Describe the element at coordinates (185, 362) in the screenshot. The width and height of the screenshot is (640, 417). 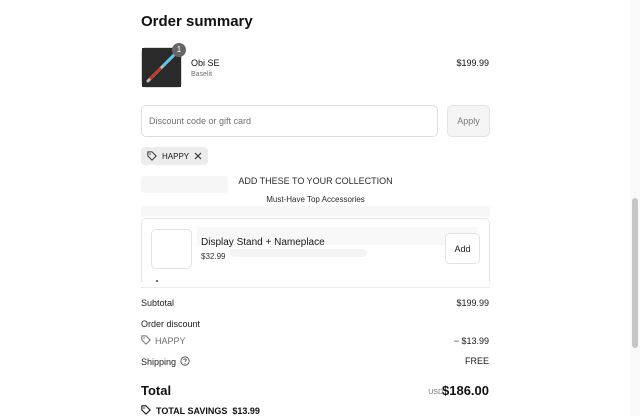
I see `help-circle-icon` at that location.